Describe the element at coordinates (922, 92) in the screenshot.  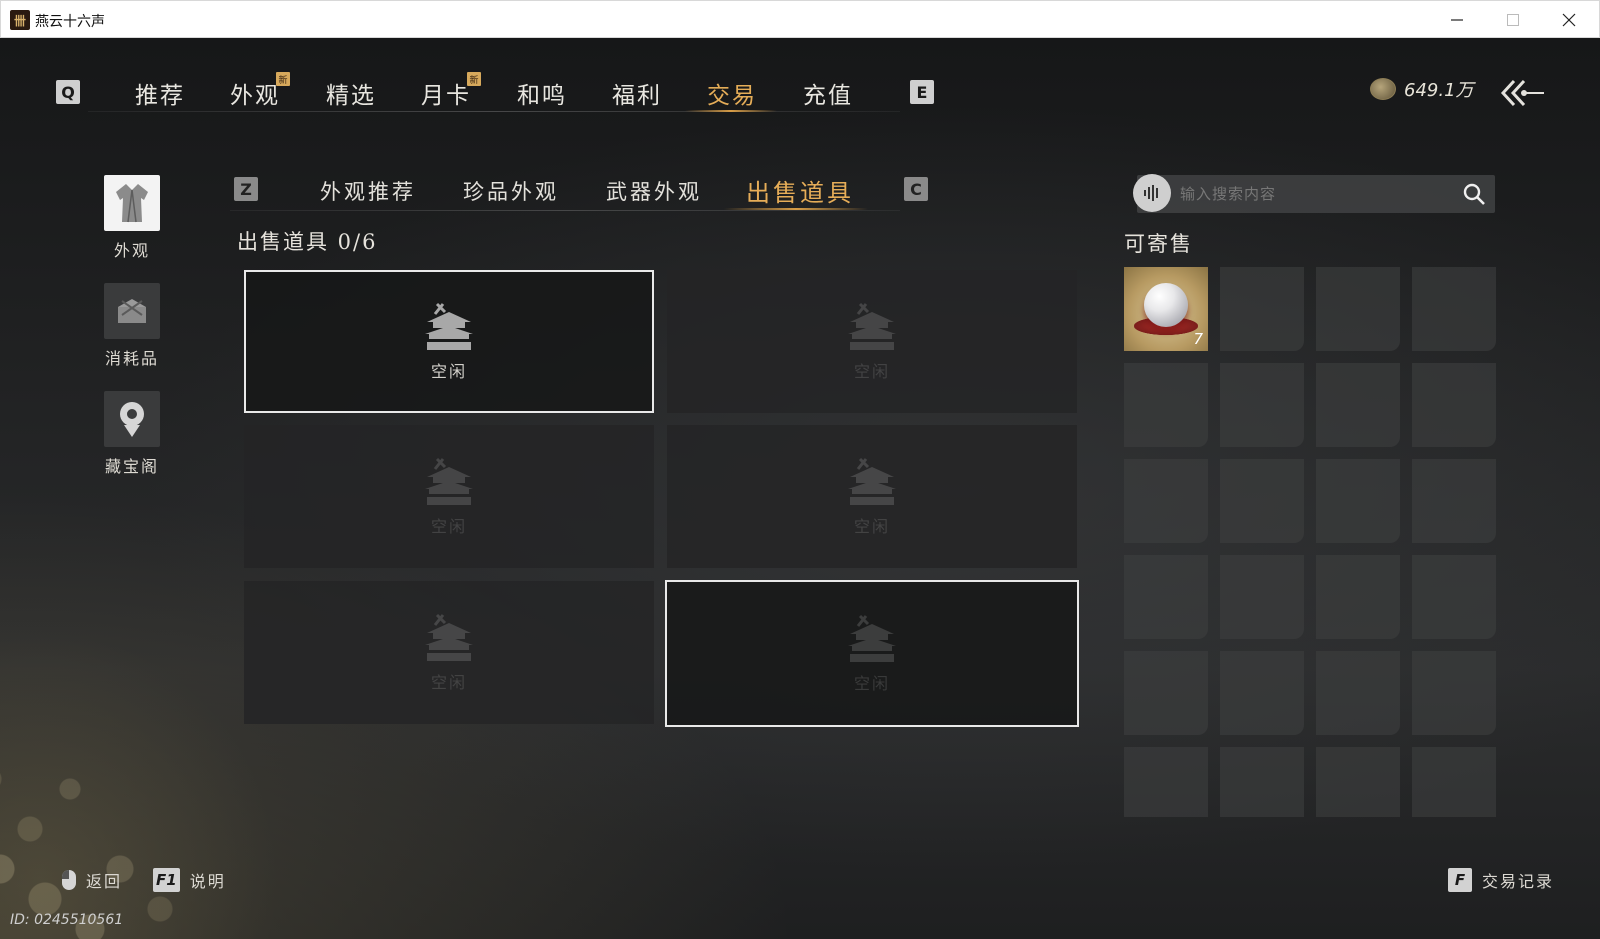
I see `next-tab-key: E` at that location.